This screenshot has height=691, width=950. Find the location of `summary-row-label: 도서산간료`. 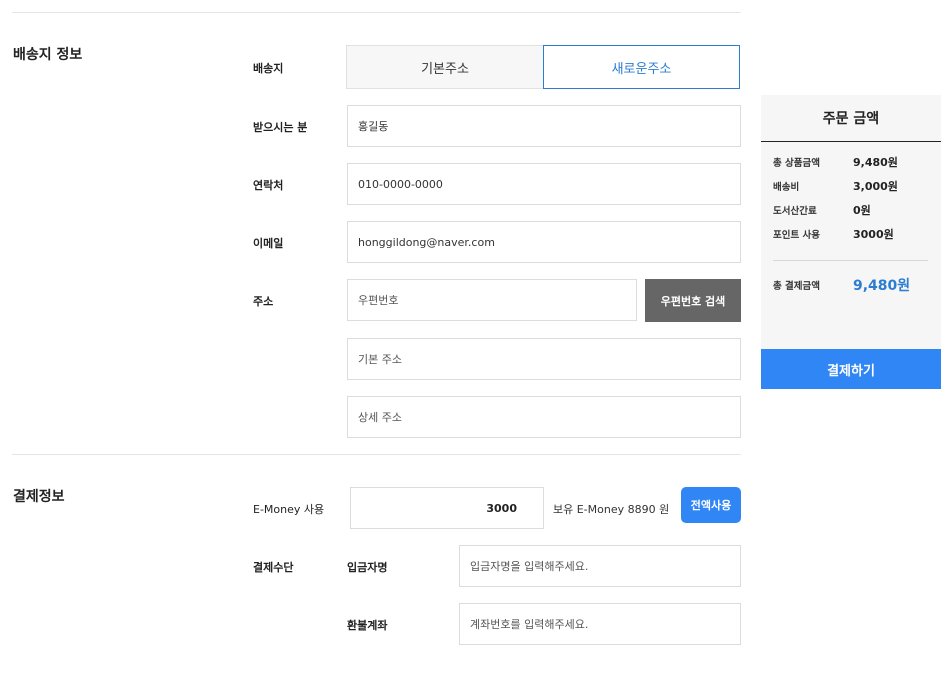

summary-row-label: 도서산간료 is located at coordinates (795, 211).